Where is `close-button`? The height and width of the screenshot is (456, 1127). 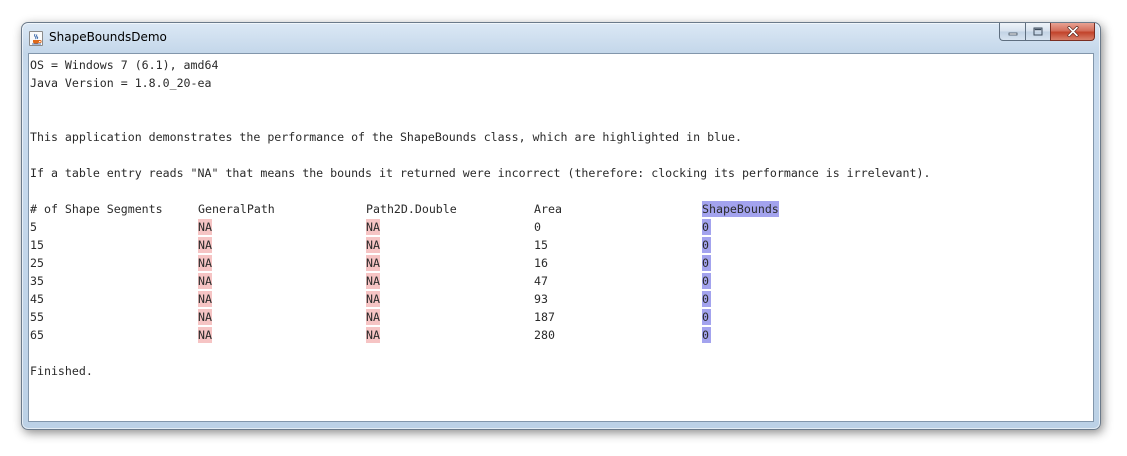
close-button is located at coordinates (1072, 32).